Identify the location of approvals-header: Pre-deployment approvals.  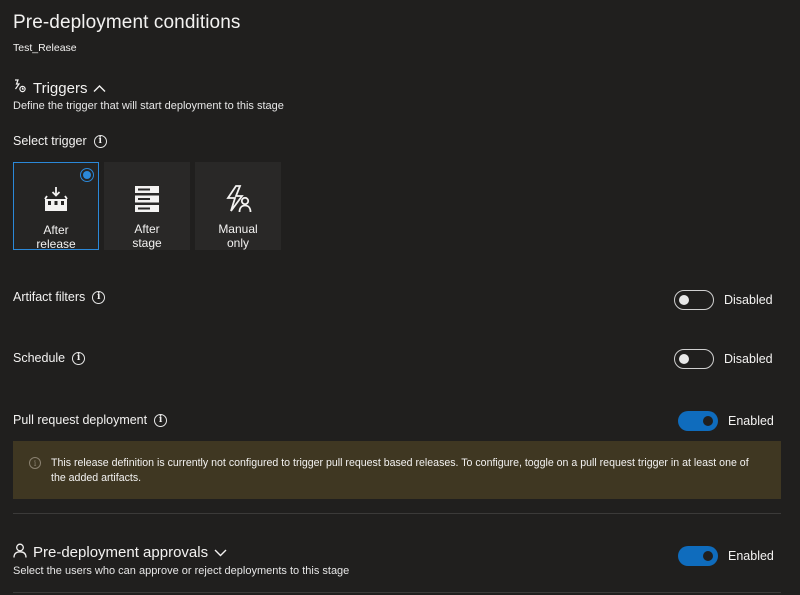
(120, 552).